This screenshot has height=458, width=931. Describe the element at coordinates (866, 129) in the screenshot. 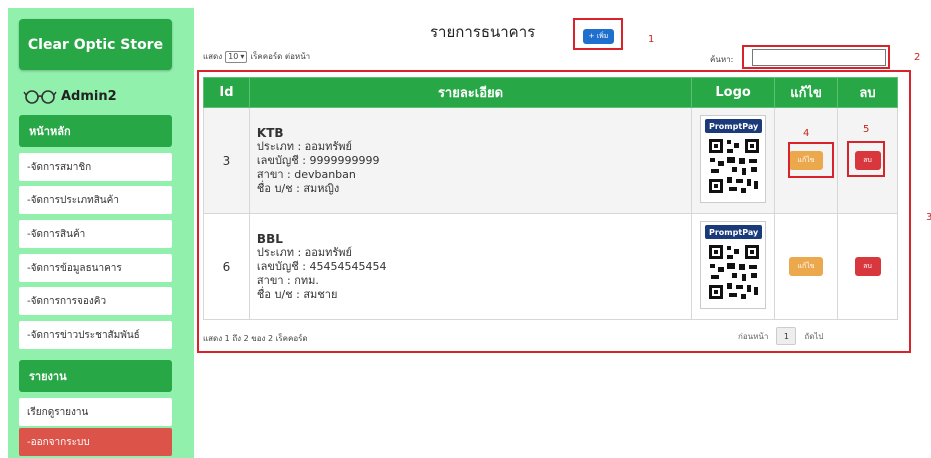

I see `annotation-5: 5` at that location.